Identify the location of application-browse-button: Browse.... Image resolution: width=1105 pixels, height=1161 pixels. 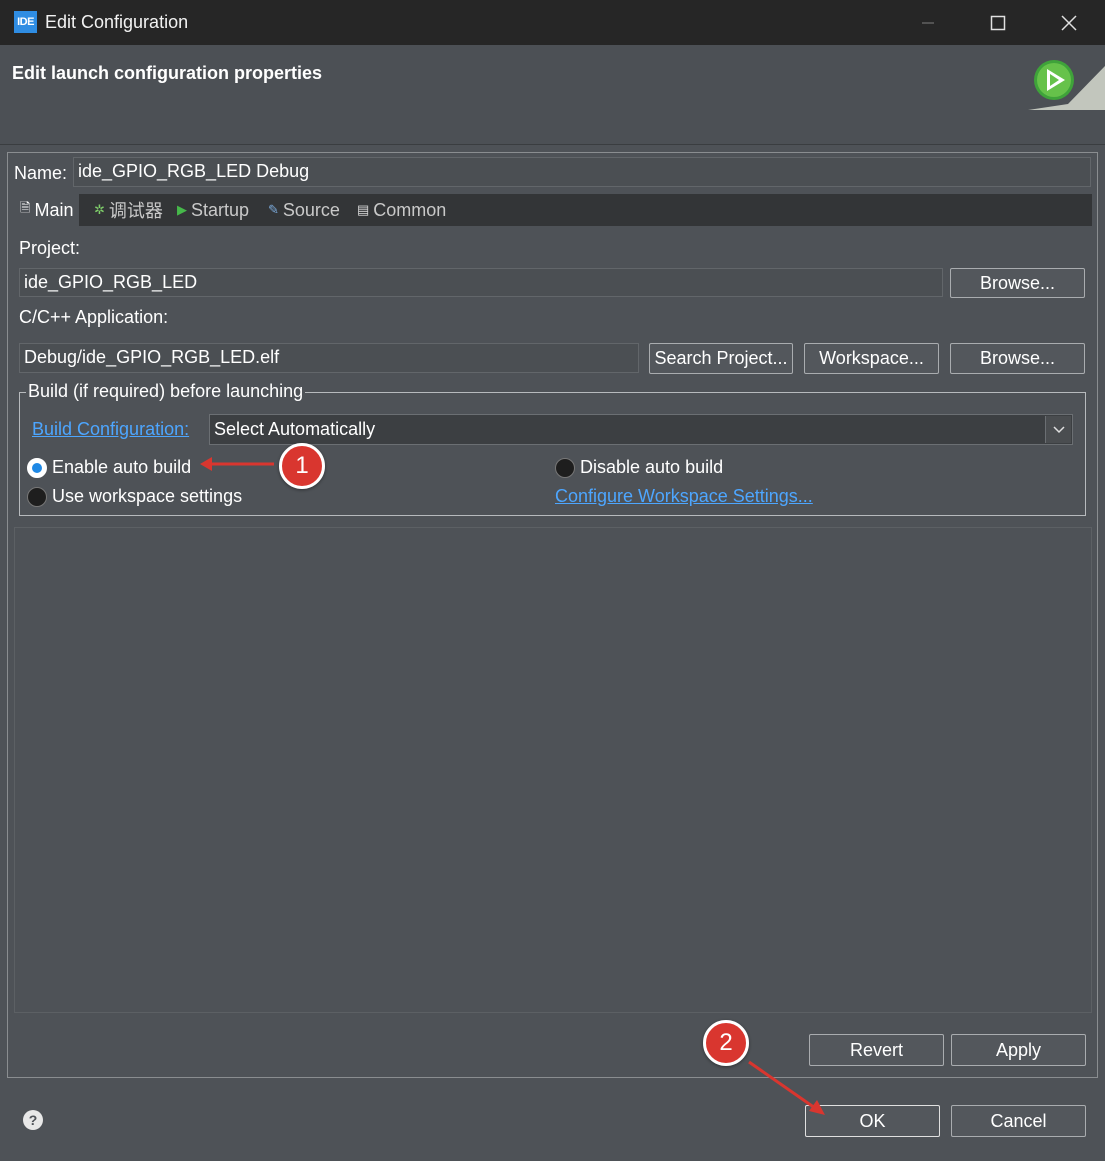
(1017, 358).